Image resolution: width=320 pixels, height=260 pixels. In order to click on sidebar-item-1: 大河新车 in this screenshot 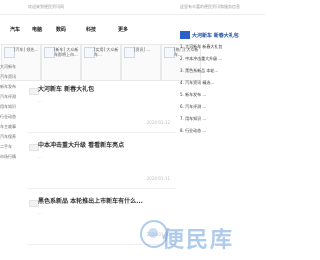, I will do `click(13, 67)`.